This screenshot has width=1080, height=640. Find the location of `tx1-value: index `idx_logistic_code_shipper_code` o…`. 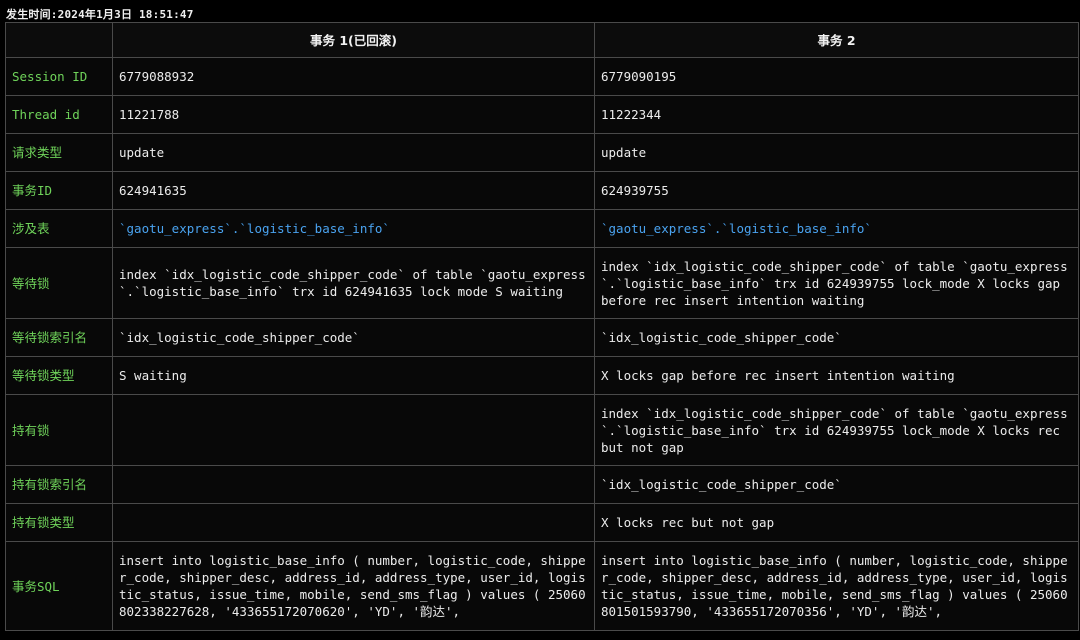

tx1-value: index `idx_logistic_code_shipper_code` o… is located at coordinates (353, 283).